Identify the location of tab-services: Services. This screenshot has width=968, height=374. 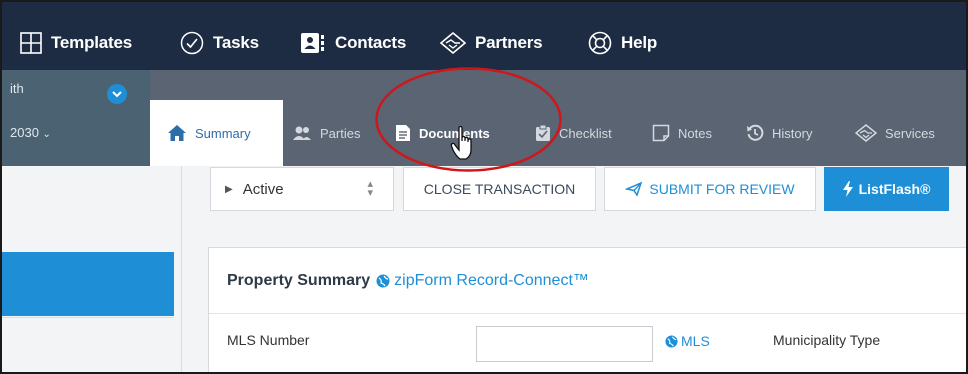
(895, 133).